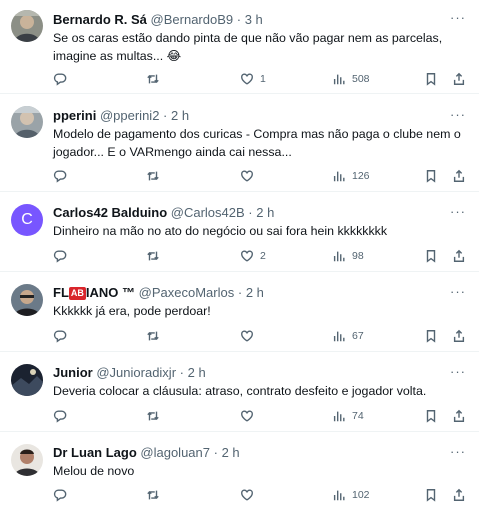 Image resolution: width=479 pixels, height=520 pixels. What do you see at coordinates (251, 373) in the screenshot?
I see `tweet-header: Junior @Junioradixjr · 2 h` at bounding box center [251, 373].